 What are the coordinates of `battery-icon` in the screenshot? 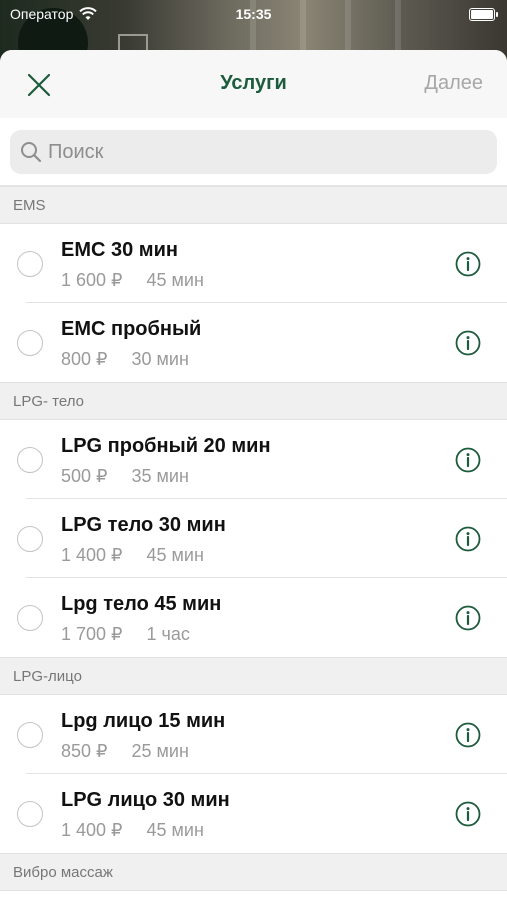 It's located at (483, 14).